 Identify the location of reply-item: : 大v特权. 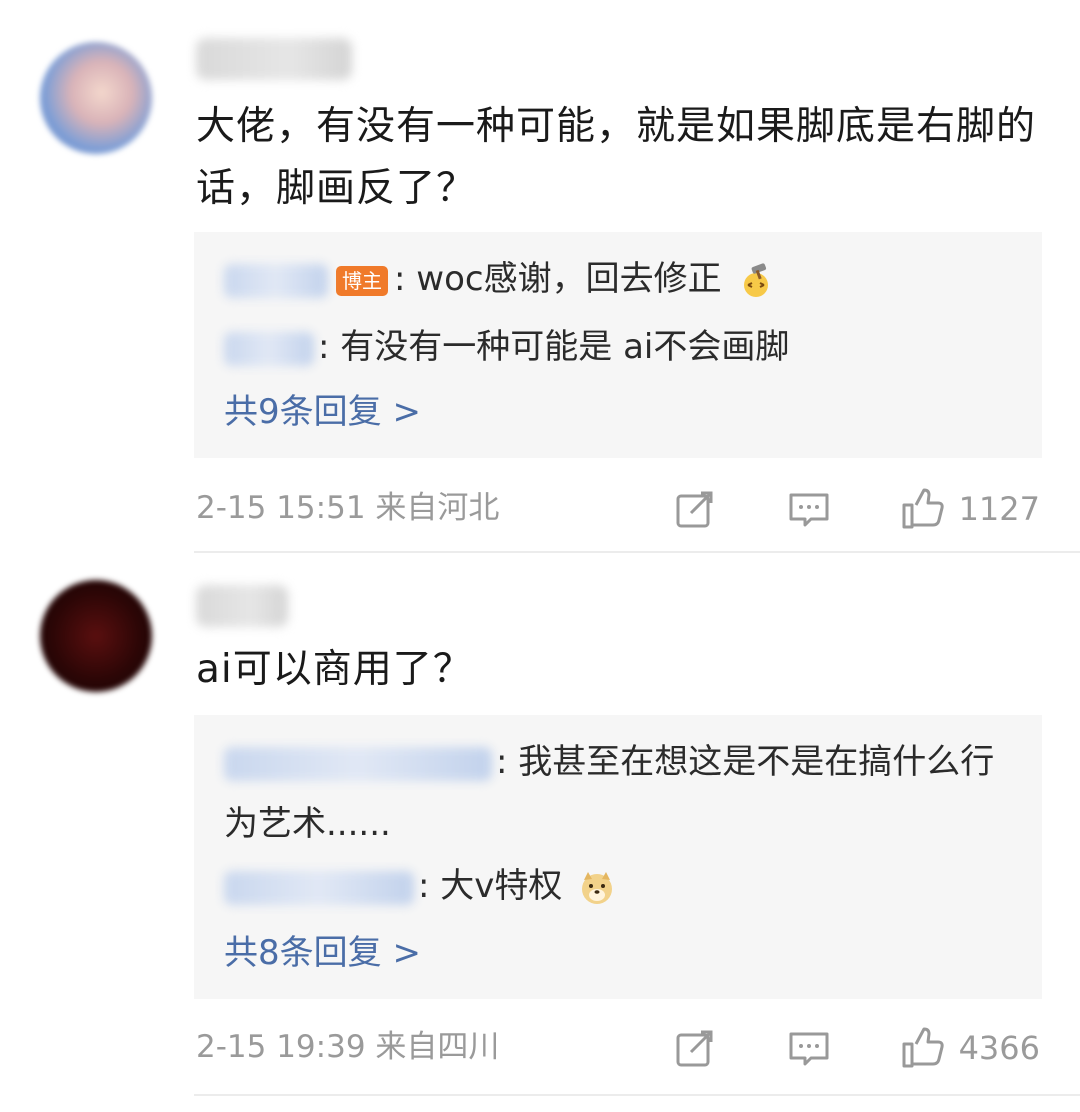
(623, 886).